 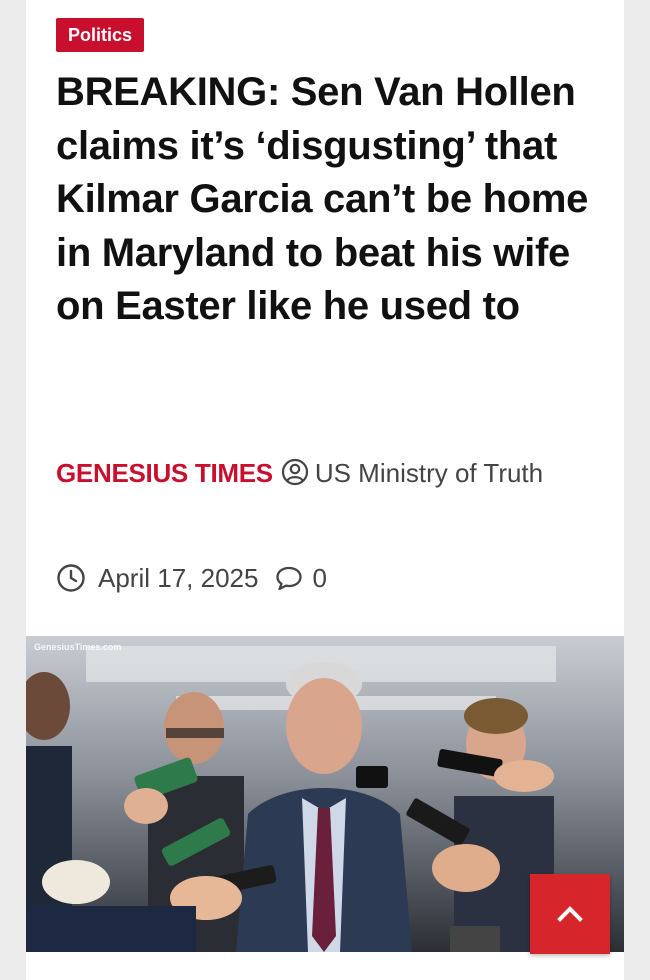 What do you see at coordinates (294, 472) in the screenshot?
I see `user-circle-icon` at bounding box center [294, 472].